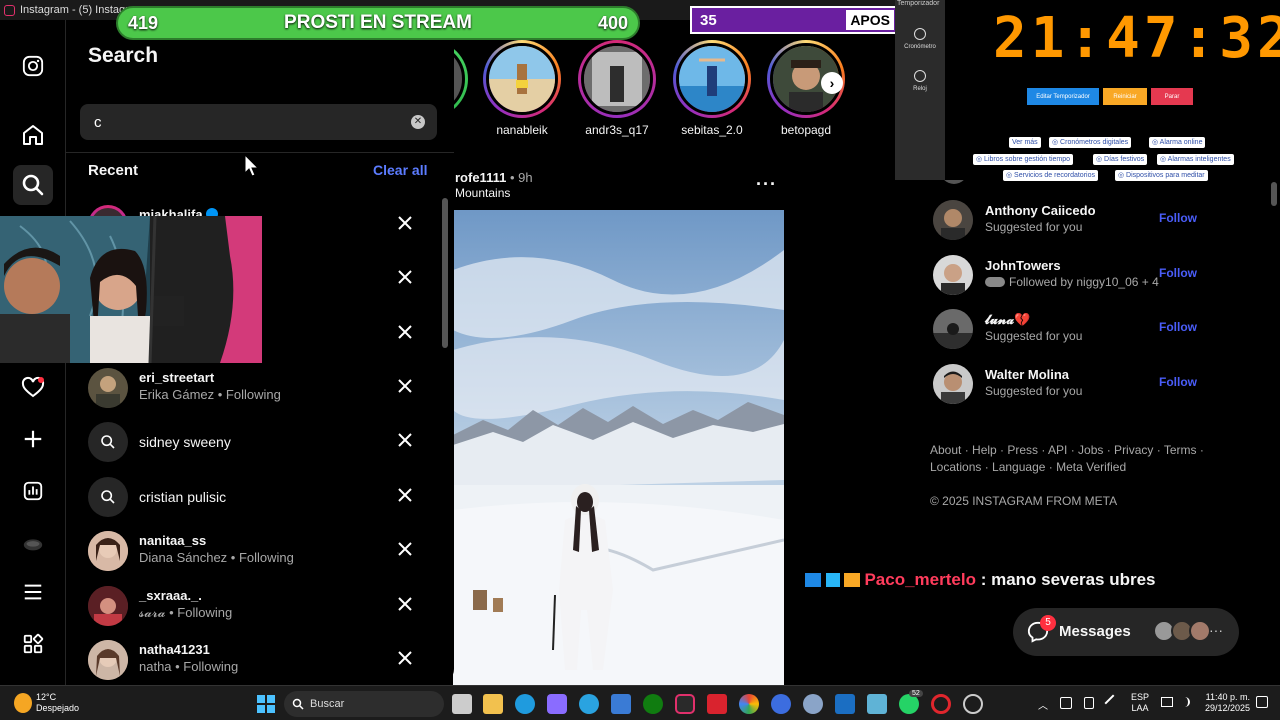 Image resolution: width=1280 pixels, height=720 pixels. I want to click on more-options-icon: ···, so click(766, 184).